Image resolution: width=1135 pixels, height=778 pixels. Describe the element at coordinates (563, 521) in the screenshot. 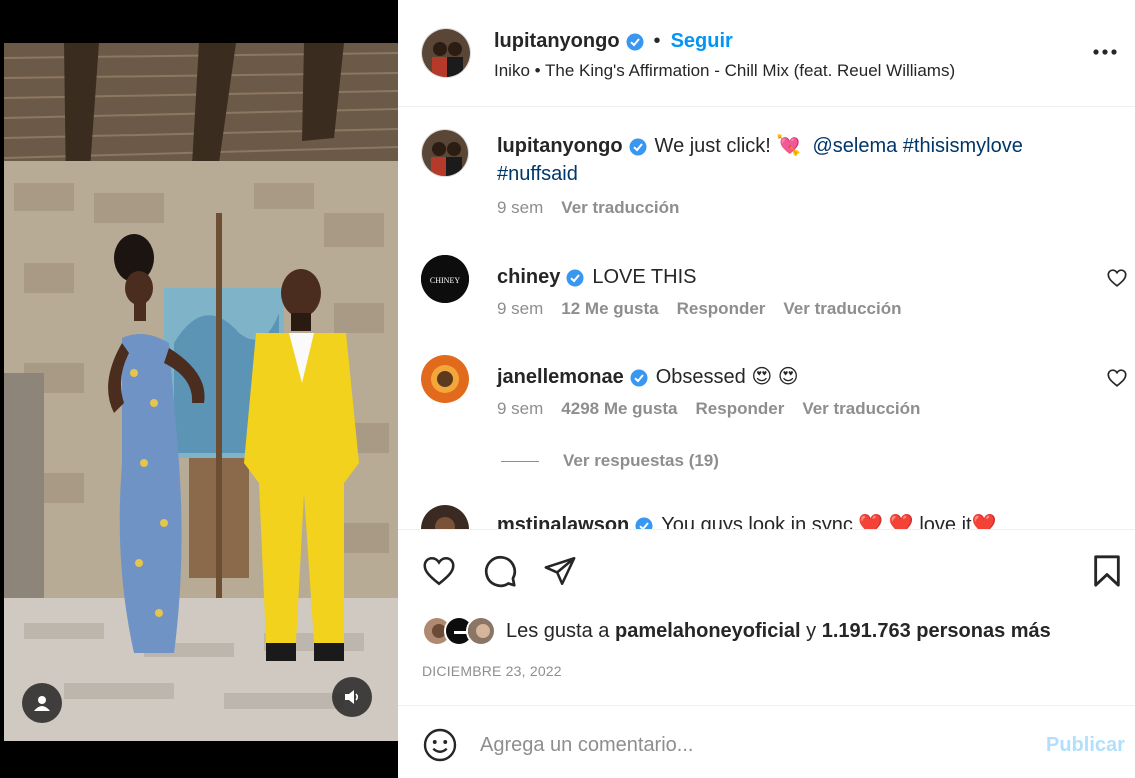

I see `commenter-username: mstinalawson` at that location.